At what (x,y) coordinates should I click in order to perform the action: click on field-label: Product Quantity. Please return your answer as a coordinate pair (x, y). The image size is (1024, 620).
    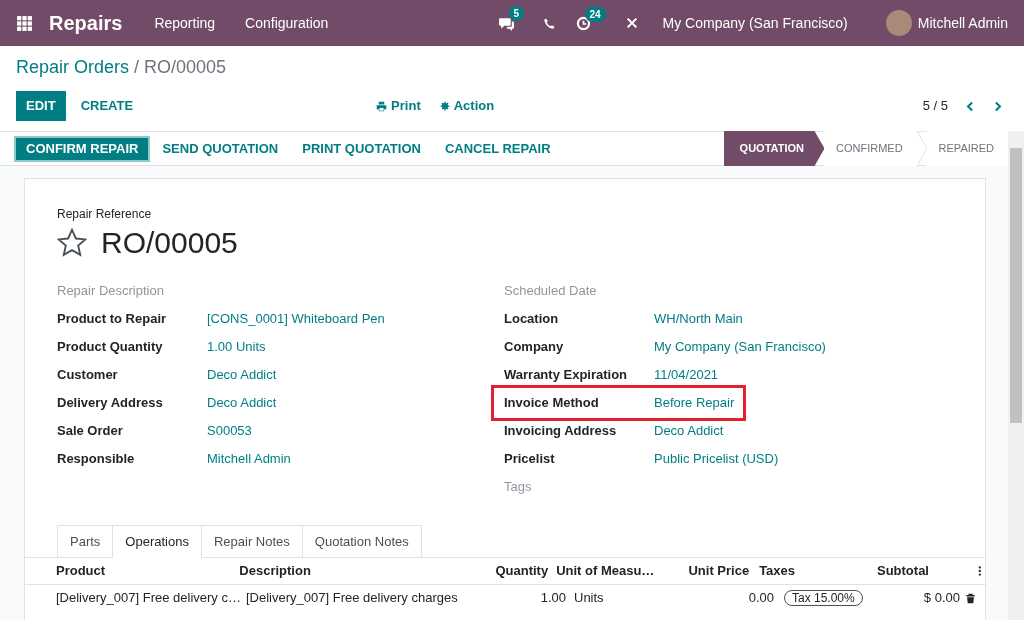
    Looking at the image, I should click on (110, 347).